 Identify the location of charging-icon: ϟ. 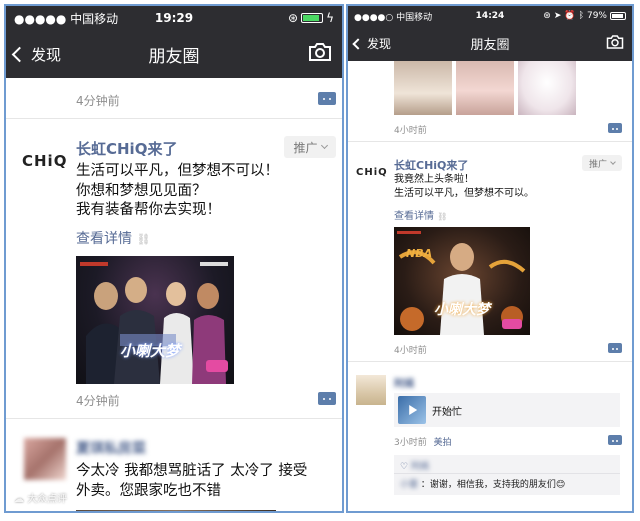
(330, 18).